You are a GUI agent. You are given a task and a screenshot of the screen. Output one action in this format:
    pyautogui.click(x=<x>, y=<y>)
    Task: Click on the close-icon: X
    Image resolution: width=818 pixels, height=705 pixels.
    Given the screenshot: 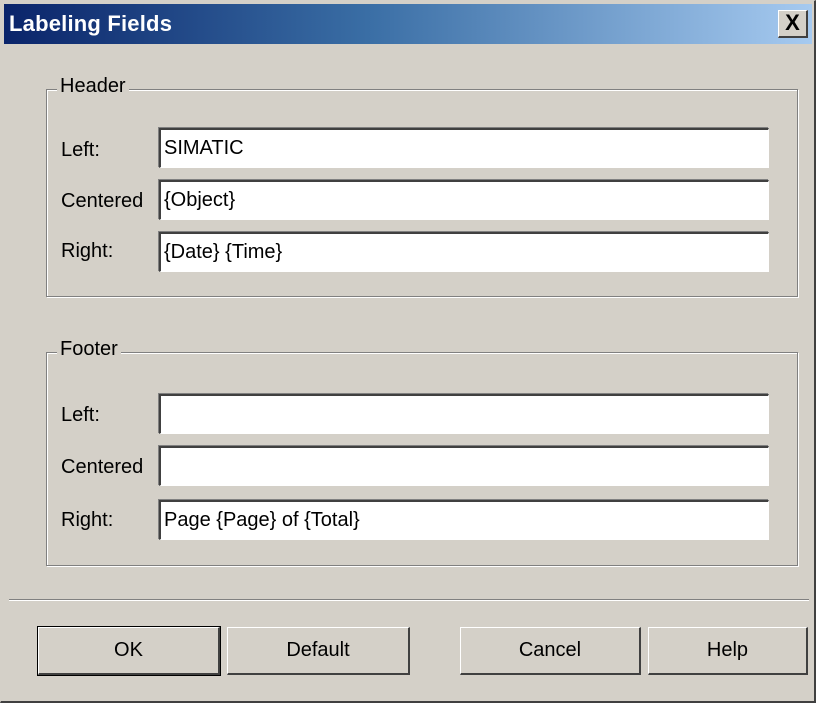 What is the action you would take?
    pyautogui.click(x=792, y=22)
    